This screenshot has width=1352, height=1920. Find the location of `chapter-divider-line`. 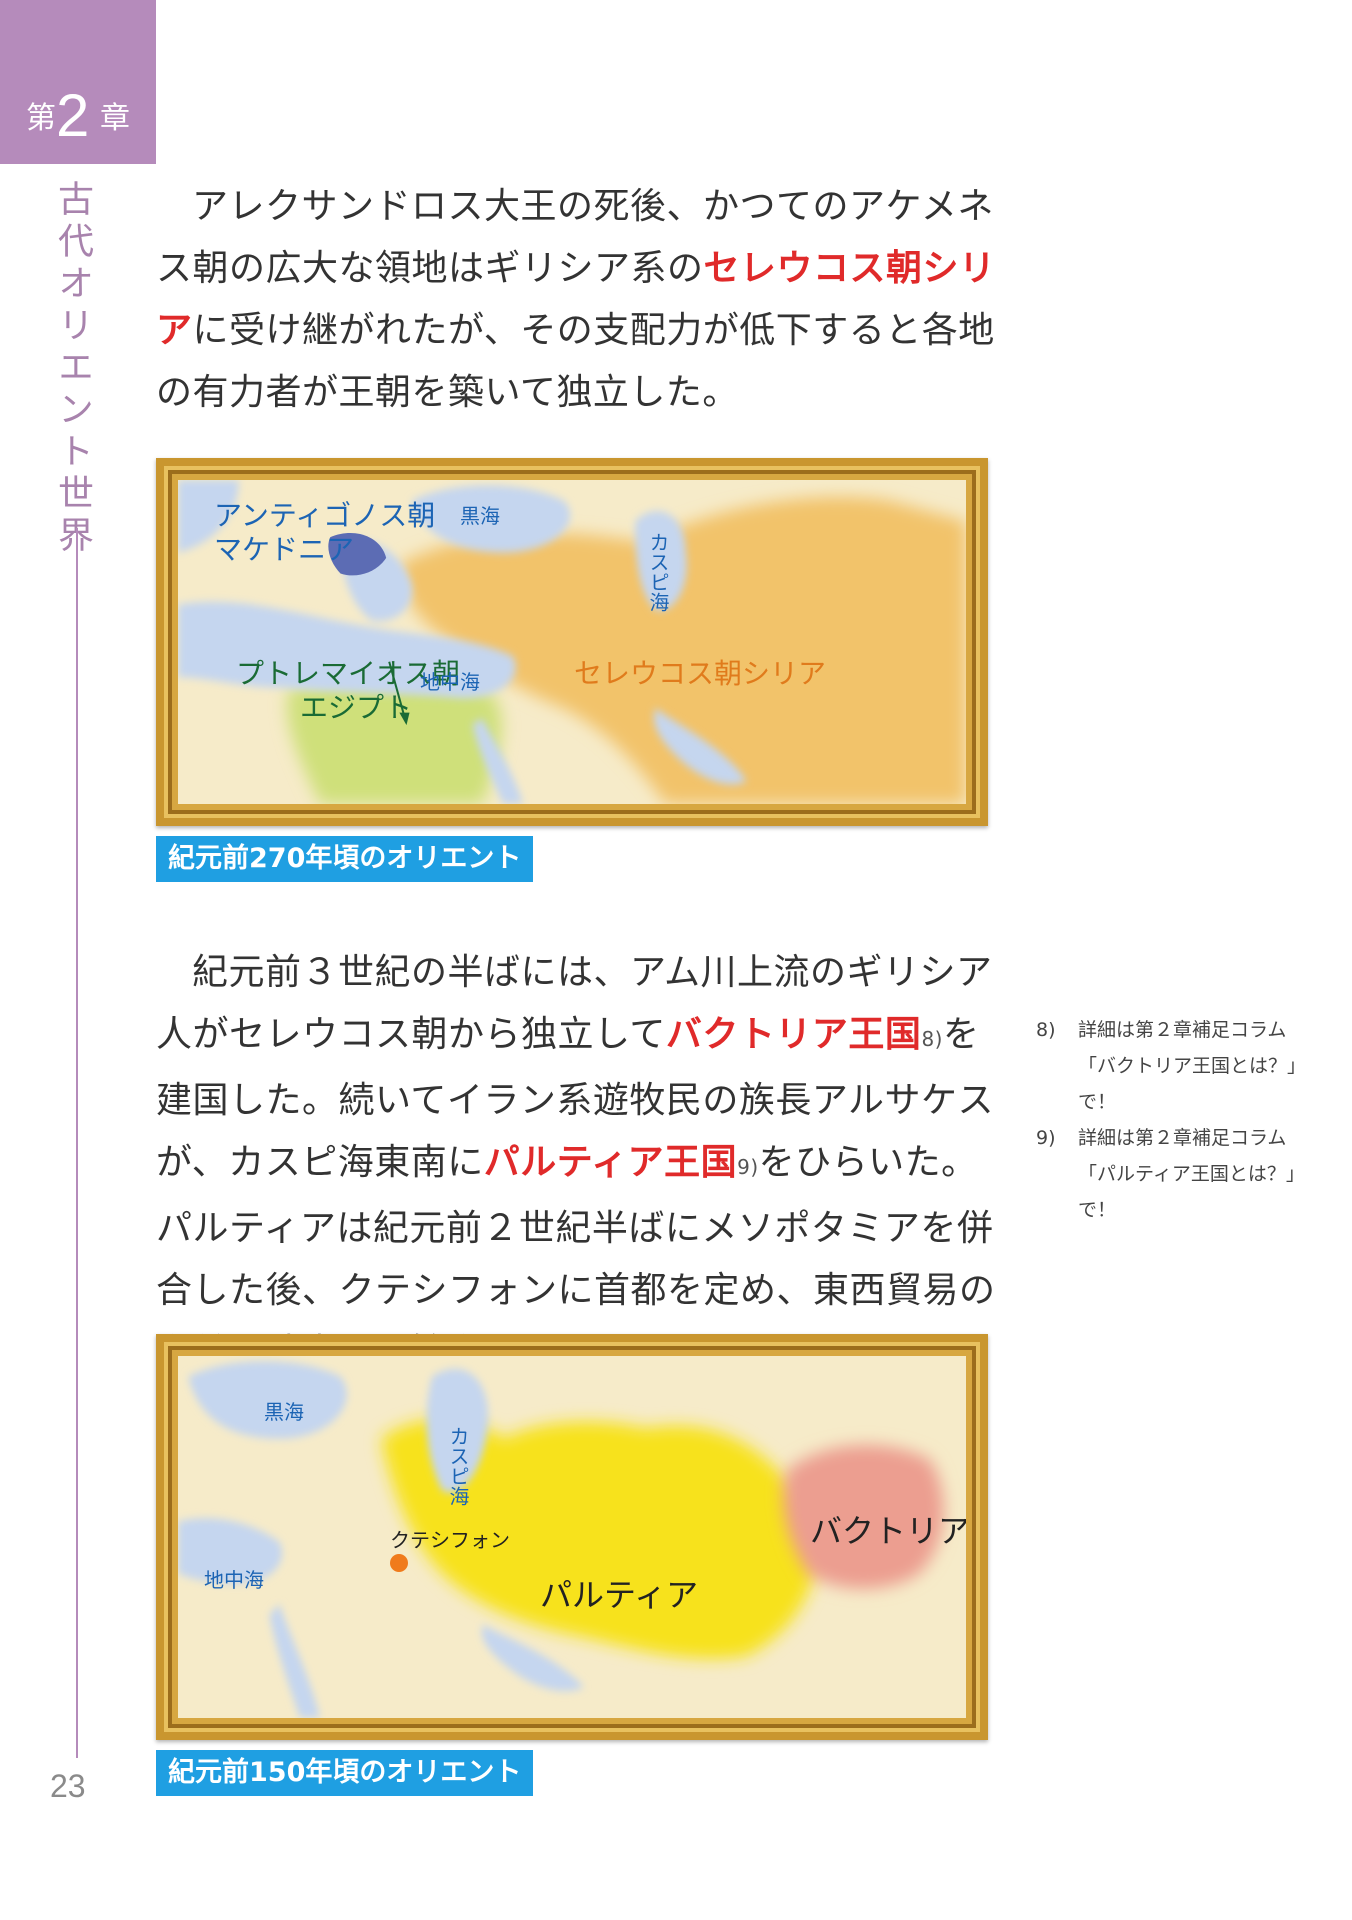

chapter-divider-line is located at coordinates (77, 1143).